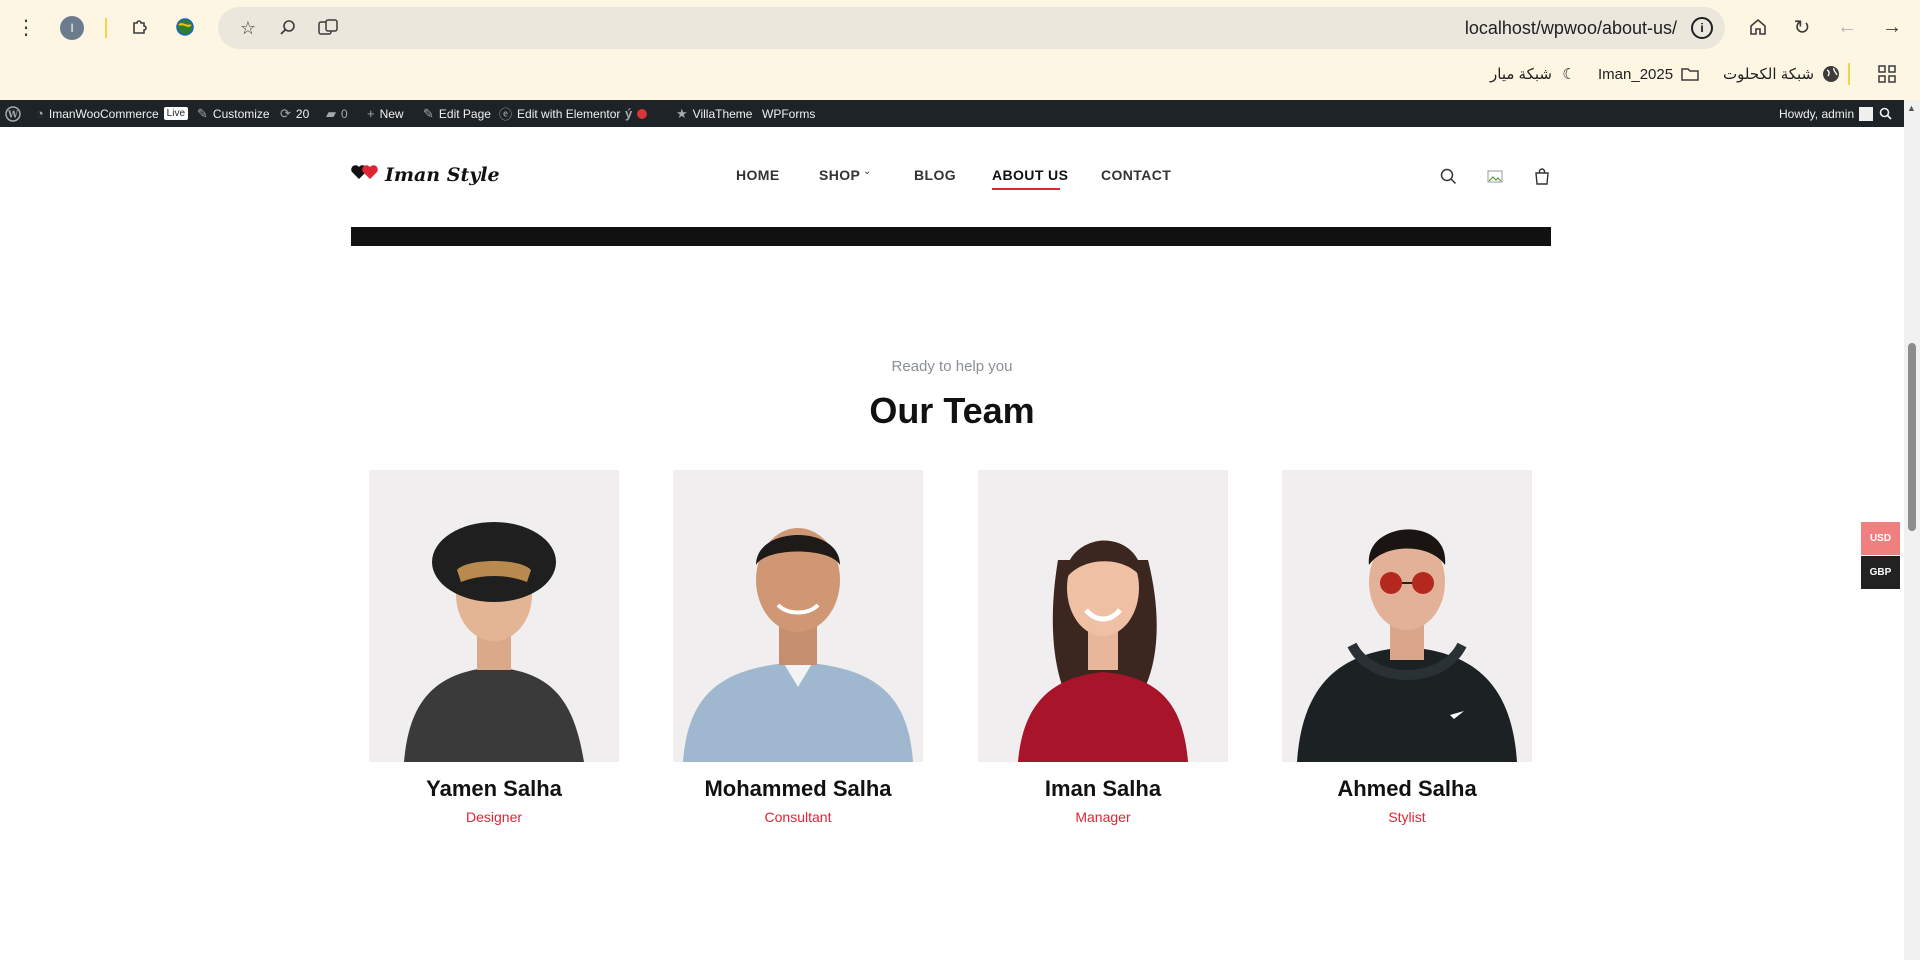 This screenshot has height=960, width=1920. What do you see at coordinates (294, 113) in the screenshot?
I see `admin-updates: ⟳ 20` at bounding box center [294, 113].